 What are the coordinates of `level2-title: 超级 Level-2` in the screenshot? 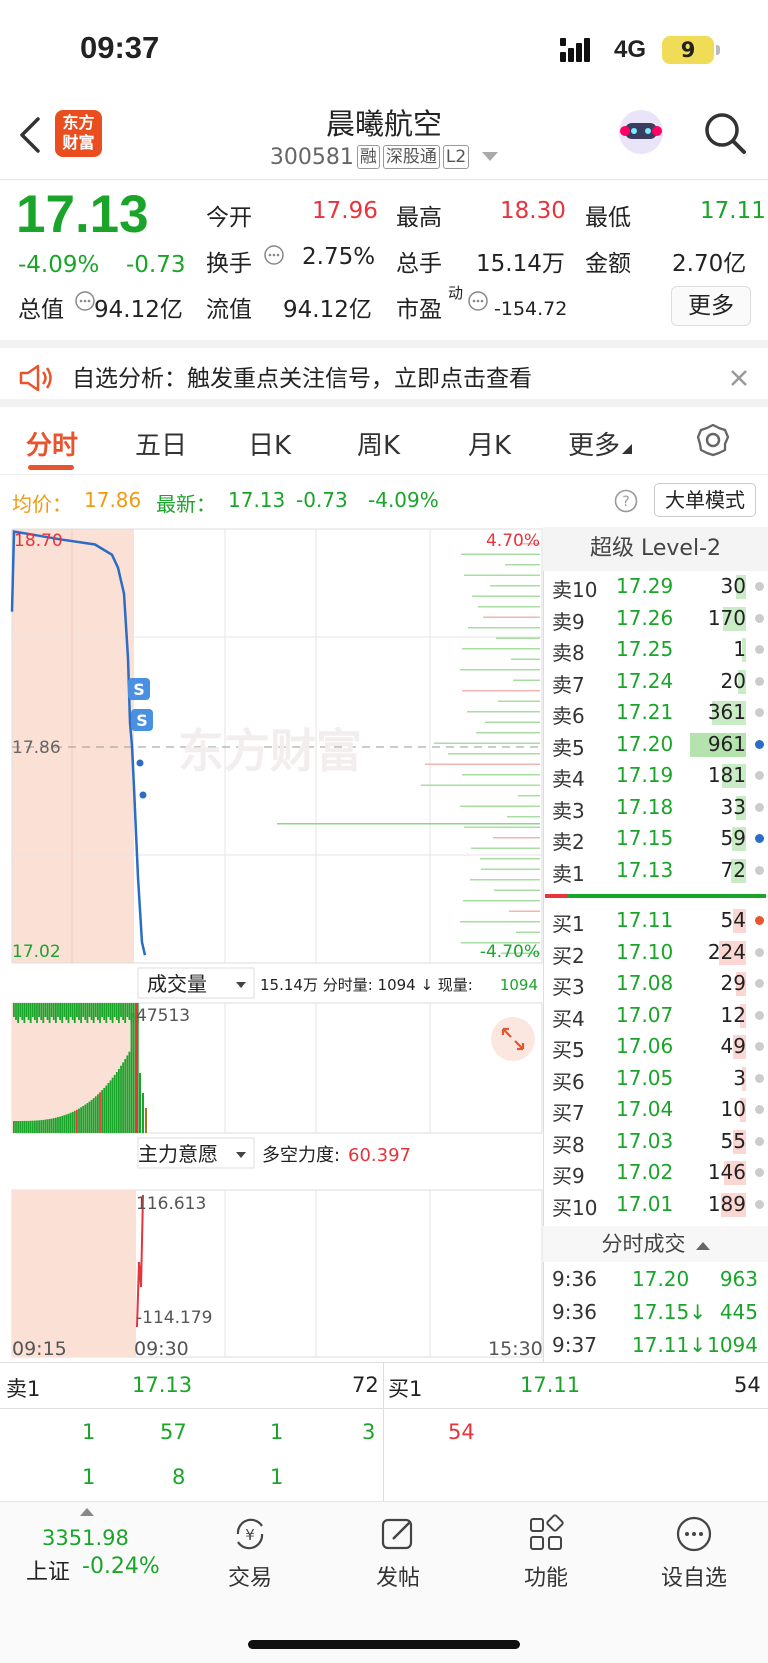 It's located at (655, 549).